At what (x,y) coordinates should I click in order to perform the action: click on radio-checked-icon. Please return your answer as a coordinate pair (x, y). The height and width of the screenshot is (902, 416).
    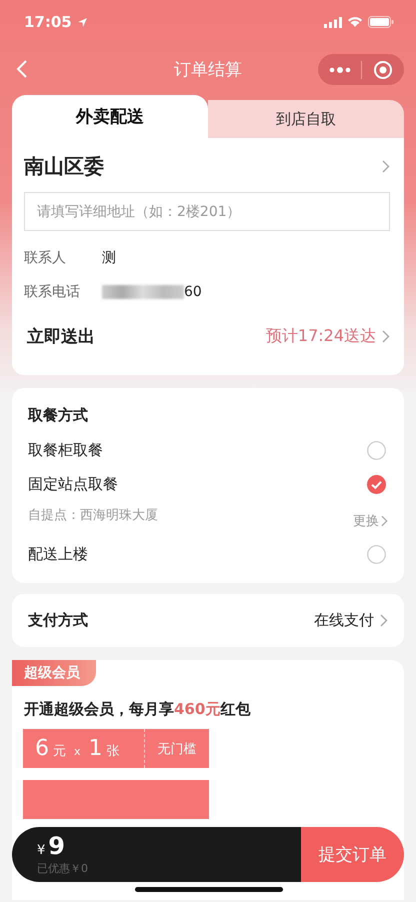
    Looking at the image, I should click on (376, 484).